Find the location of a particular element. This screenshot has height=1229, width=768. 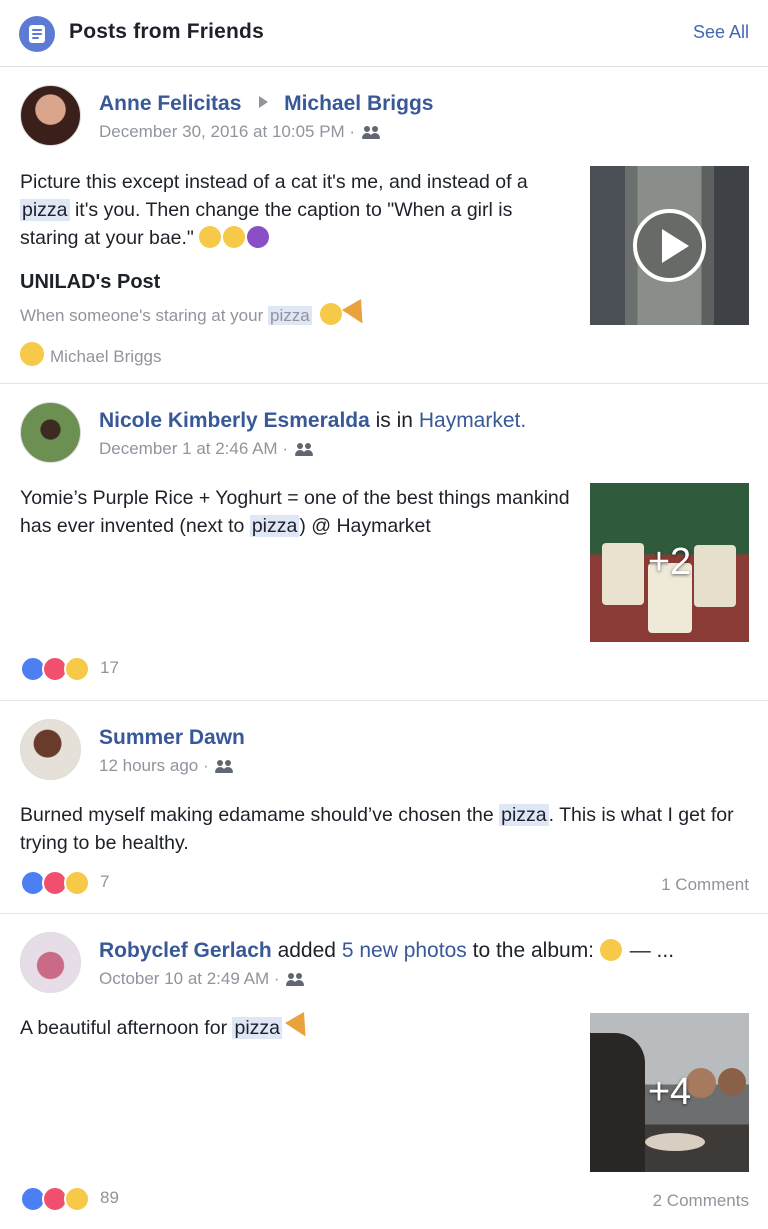

author-name-link: Robyclef Gerlach is located at coordinates (185, 950).